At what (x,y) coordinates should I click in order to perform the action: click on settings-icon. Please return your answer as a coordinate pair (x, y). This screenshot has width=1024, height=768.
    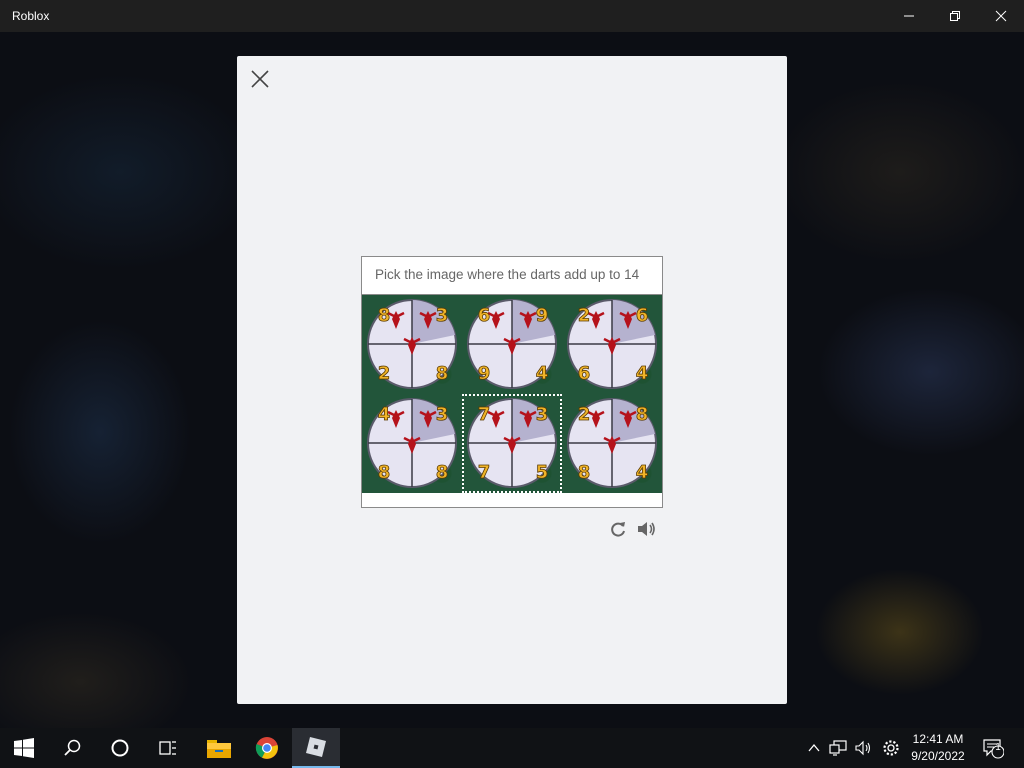
    Looking at the image, I should click on (891, 748).